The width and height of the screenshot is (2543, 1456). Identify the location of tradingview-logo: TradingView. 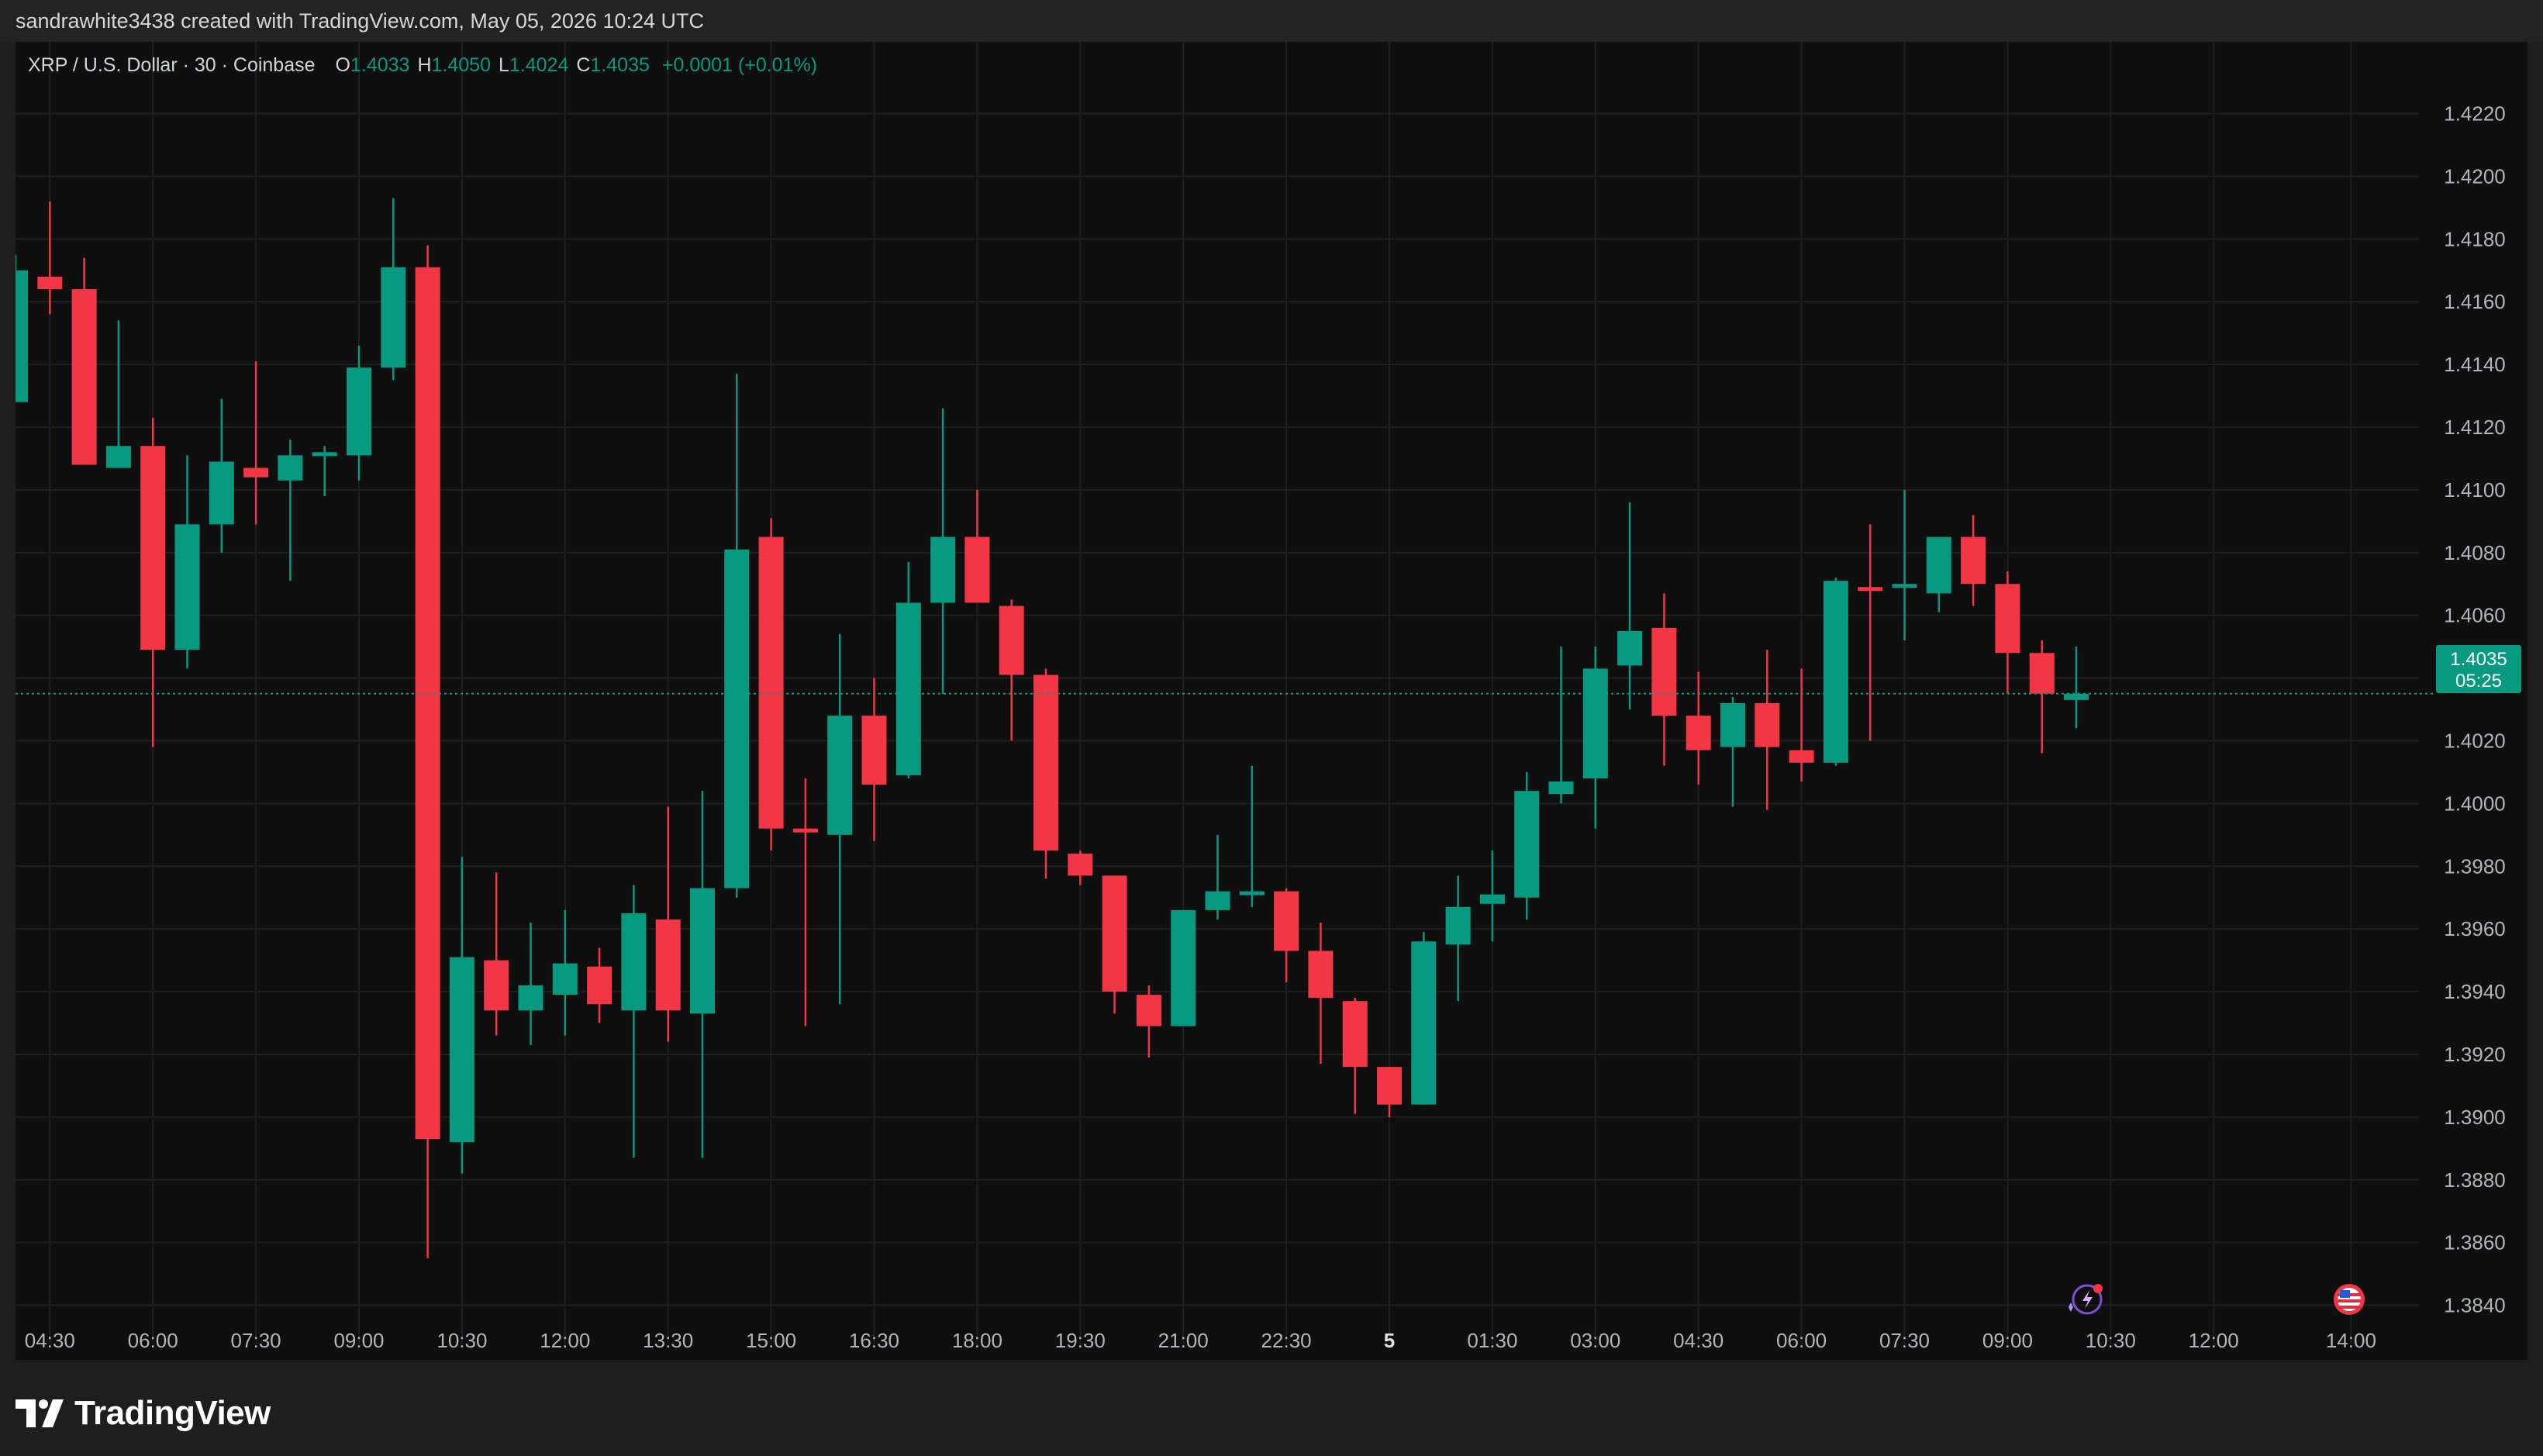
(143, 1414).